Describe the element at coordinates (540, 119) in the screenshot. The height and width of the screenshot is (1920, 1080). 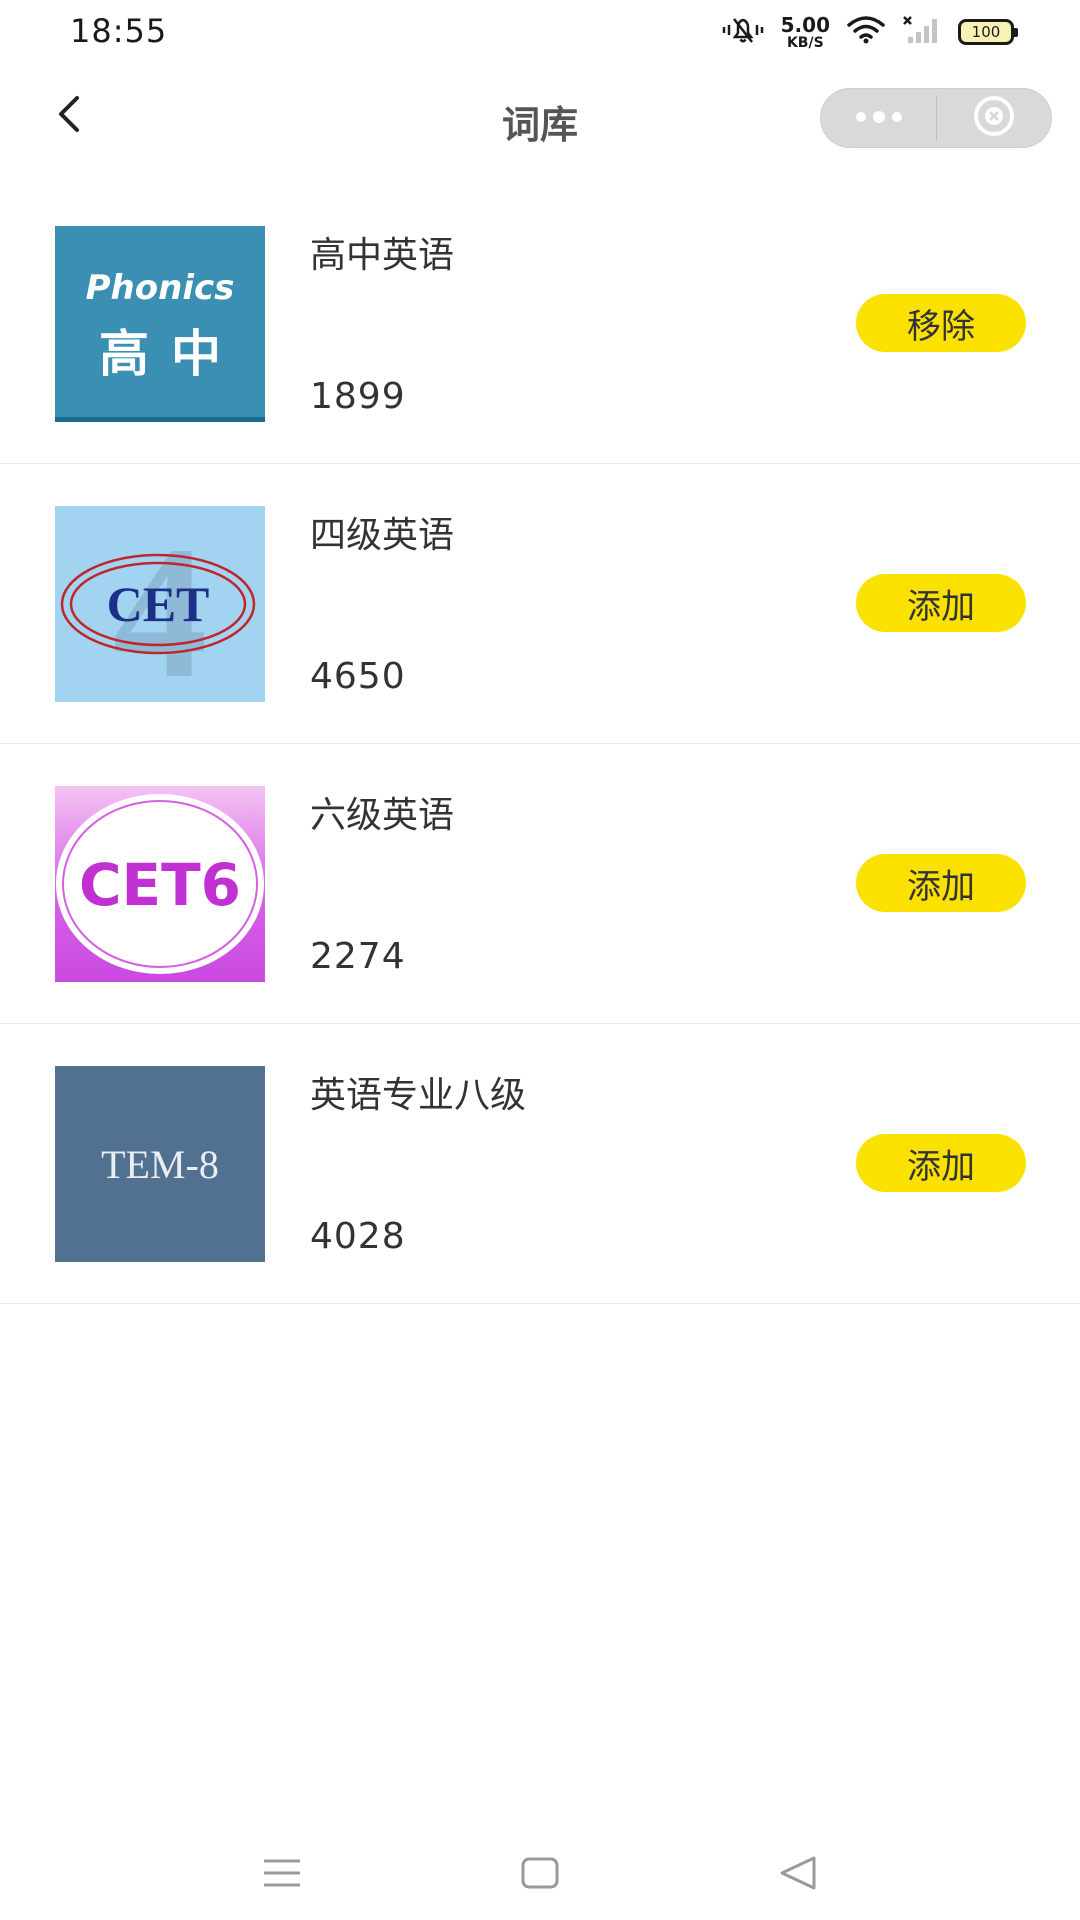
I see `nav-bar: 词库` at that location.